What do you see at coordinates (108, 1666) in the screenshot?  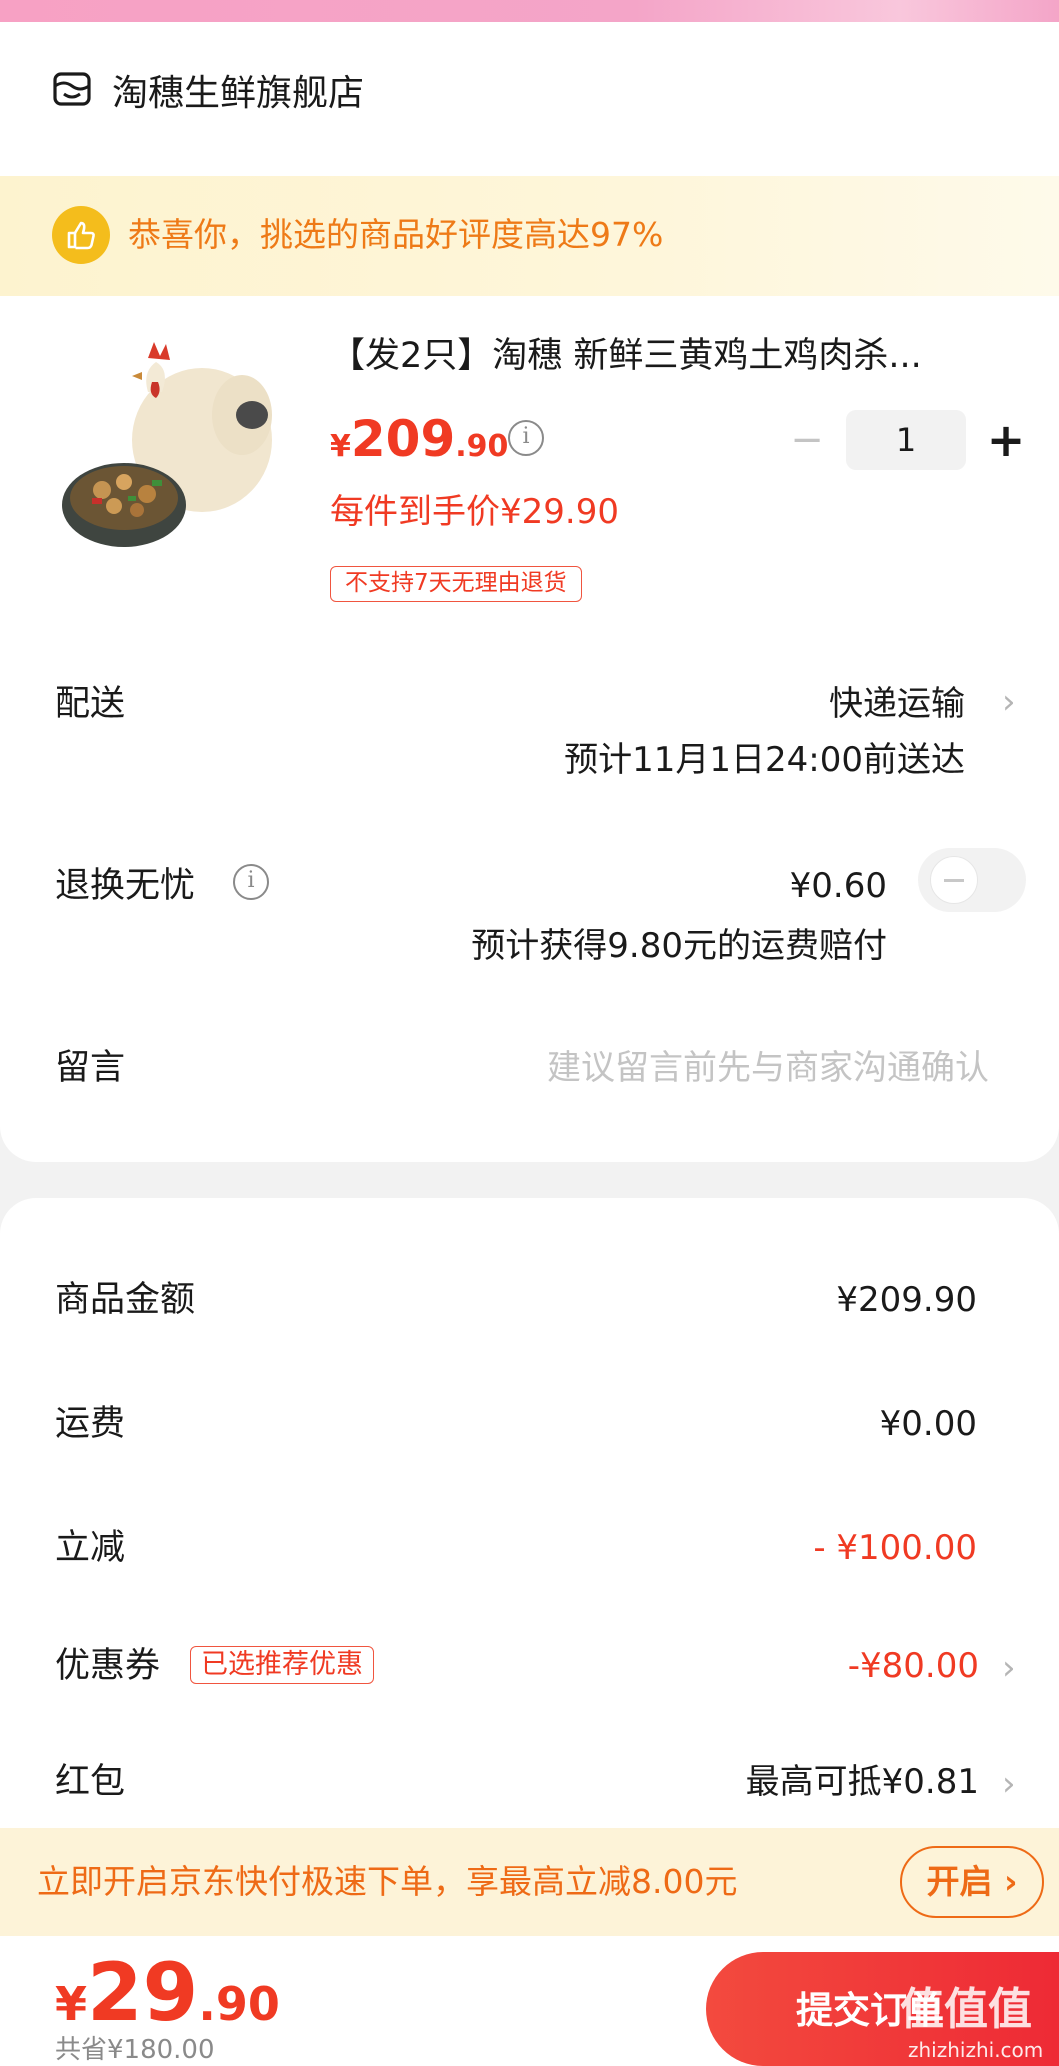 I see `coupon-label: 优惠券` at bounding box center [108, 1666].